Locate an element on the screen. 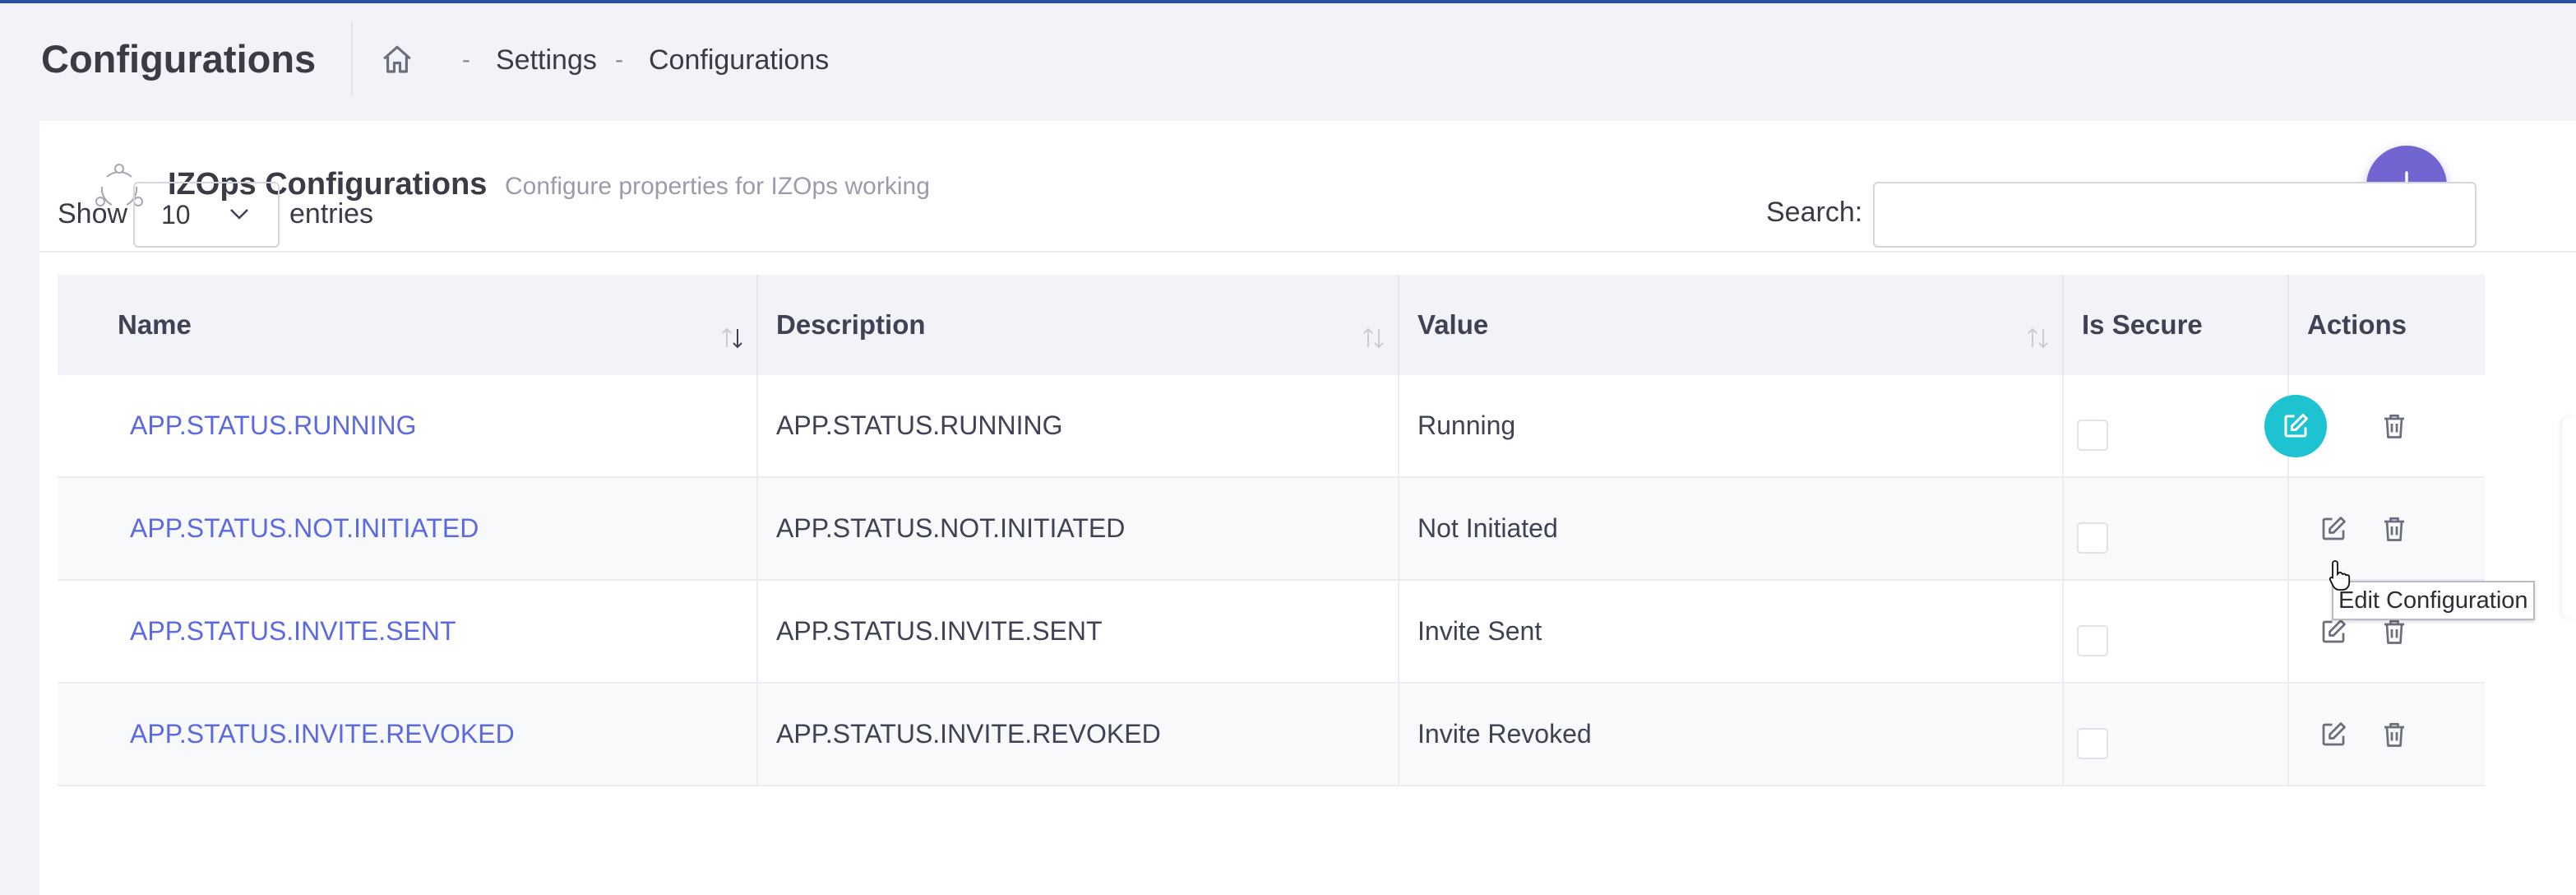 The image size is (2576, 895). search-label: Search: is located at coordinates (1814, 213).